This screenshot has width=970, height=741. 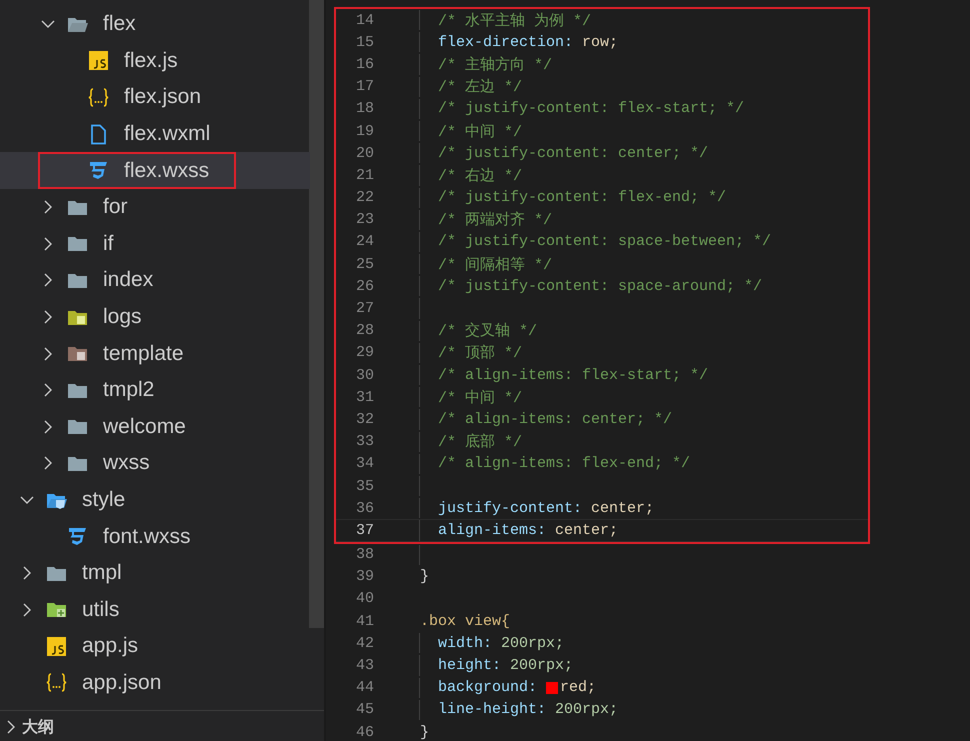 I want to click on line-number: 25, so click(x=364, y=264).